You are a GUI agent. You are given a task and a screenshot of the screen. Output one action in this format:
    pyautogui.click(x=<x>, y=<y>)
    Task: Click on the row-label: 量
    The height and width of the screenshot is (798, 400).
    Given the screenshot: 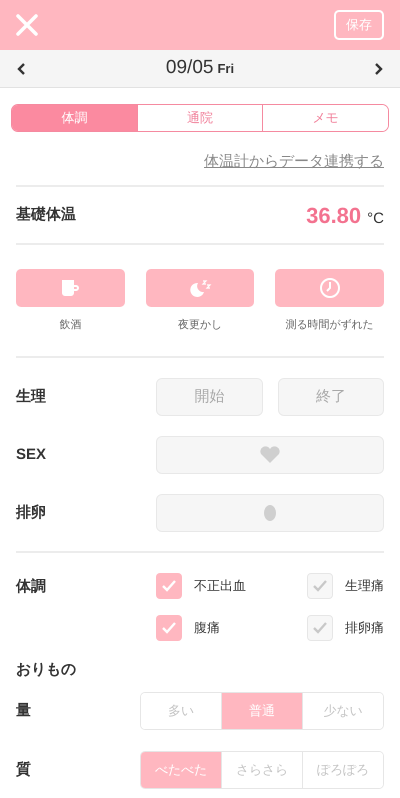 What is the action you would take?
    pyautogui.click(x=24, y=710)
    